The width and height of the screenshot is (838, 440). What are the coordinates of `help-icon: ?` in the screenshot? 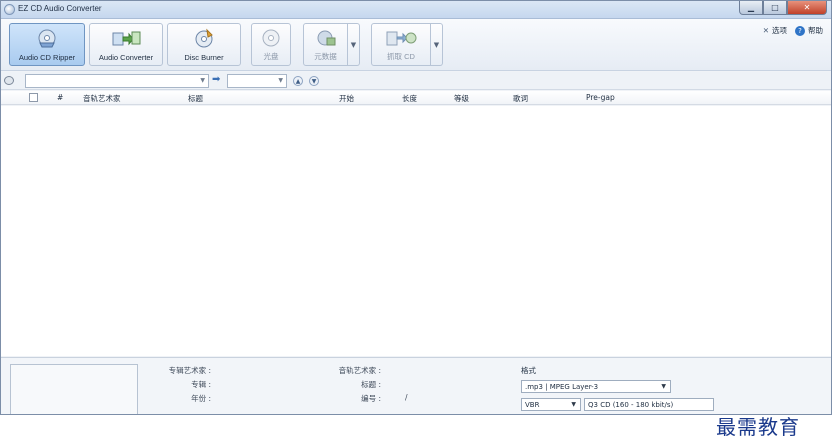 It's located at (800, 30).